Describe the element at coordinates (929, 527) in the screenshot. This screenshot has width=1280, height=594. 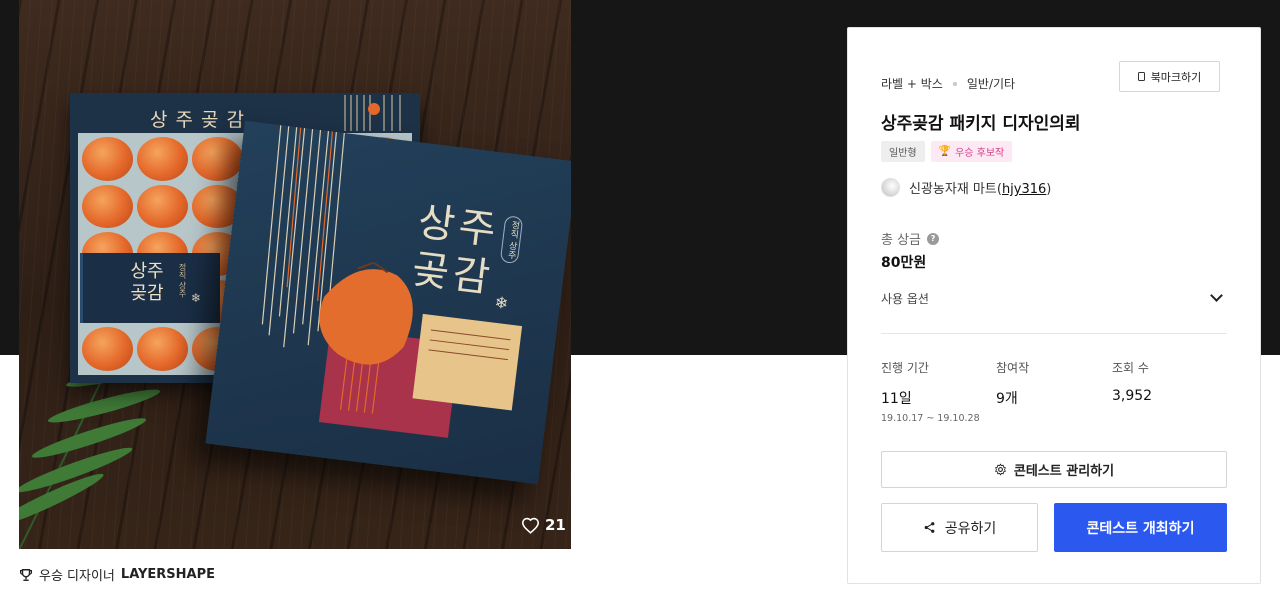
I see `share-icon` at that location.